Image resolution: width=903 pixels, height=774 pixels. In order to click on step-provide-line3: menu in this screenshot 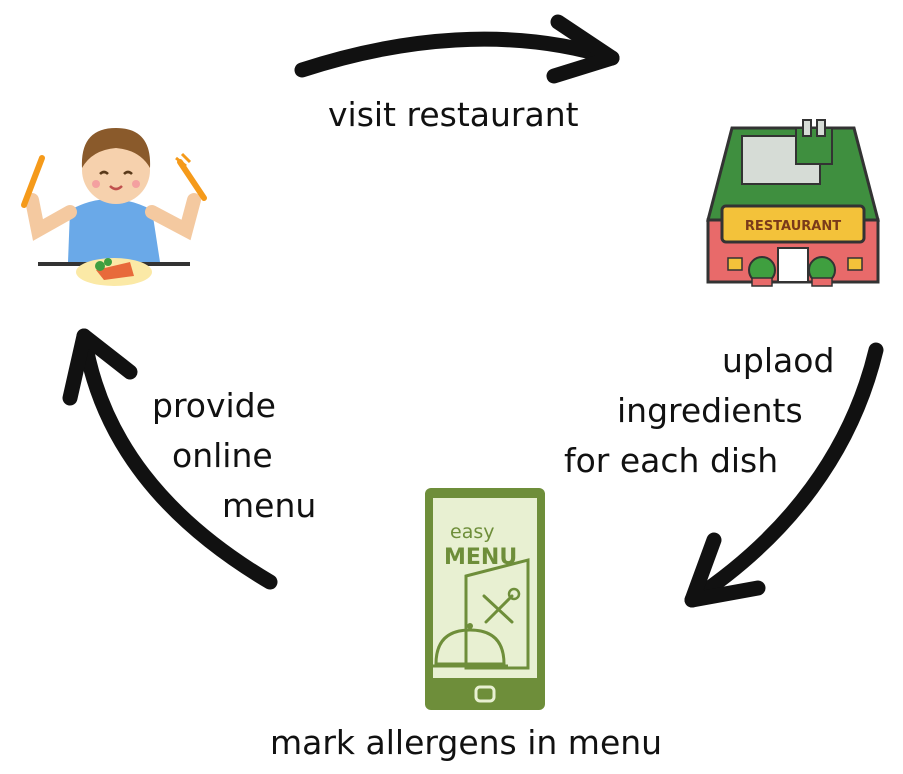, I will do `click(269, 505)`.